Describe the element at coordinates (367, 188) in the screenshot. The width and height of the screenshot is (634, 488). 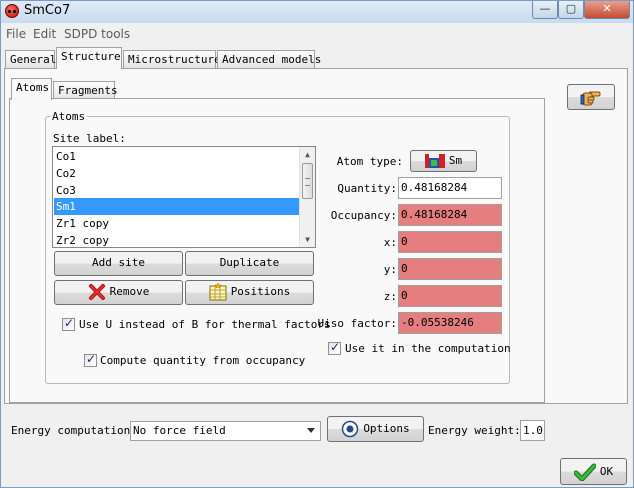
I see `quantity-label: Quantity:` at that location.